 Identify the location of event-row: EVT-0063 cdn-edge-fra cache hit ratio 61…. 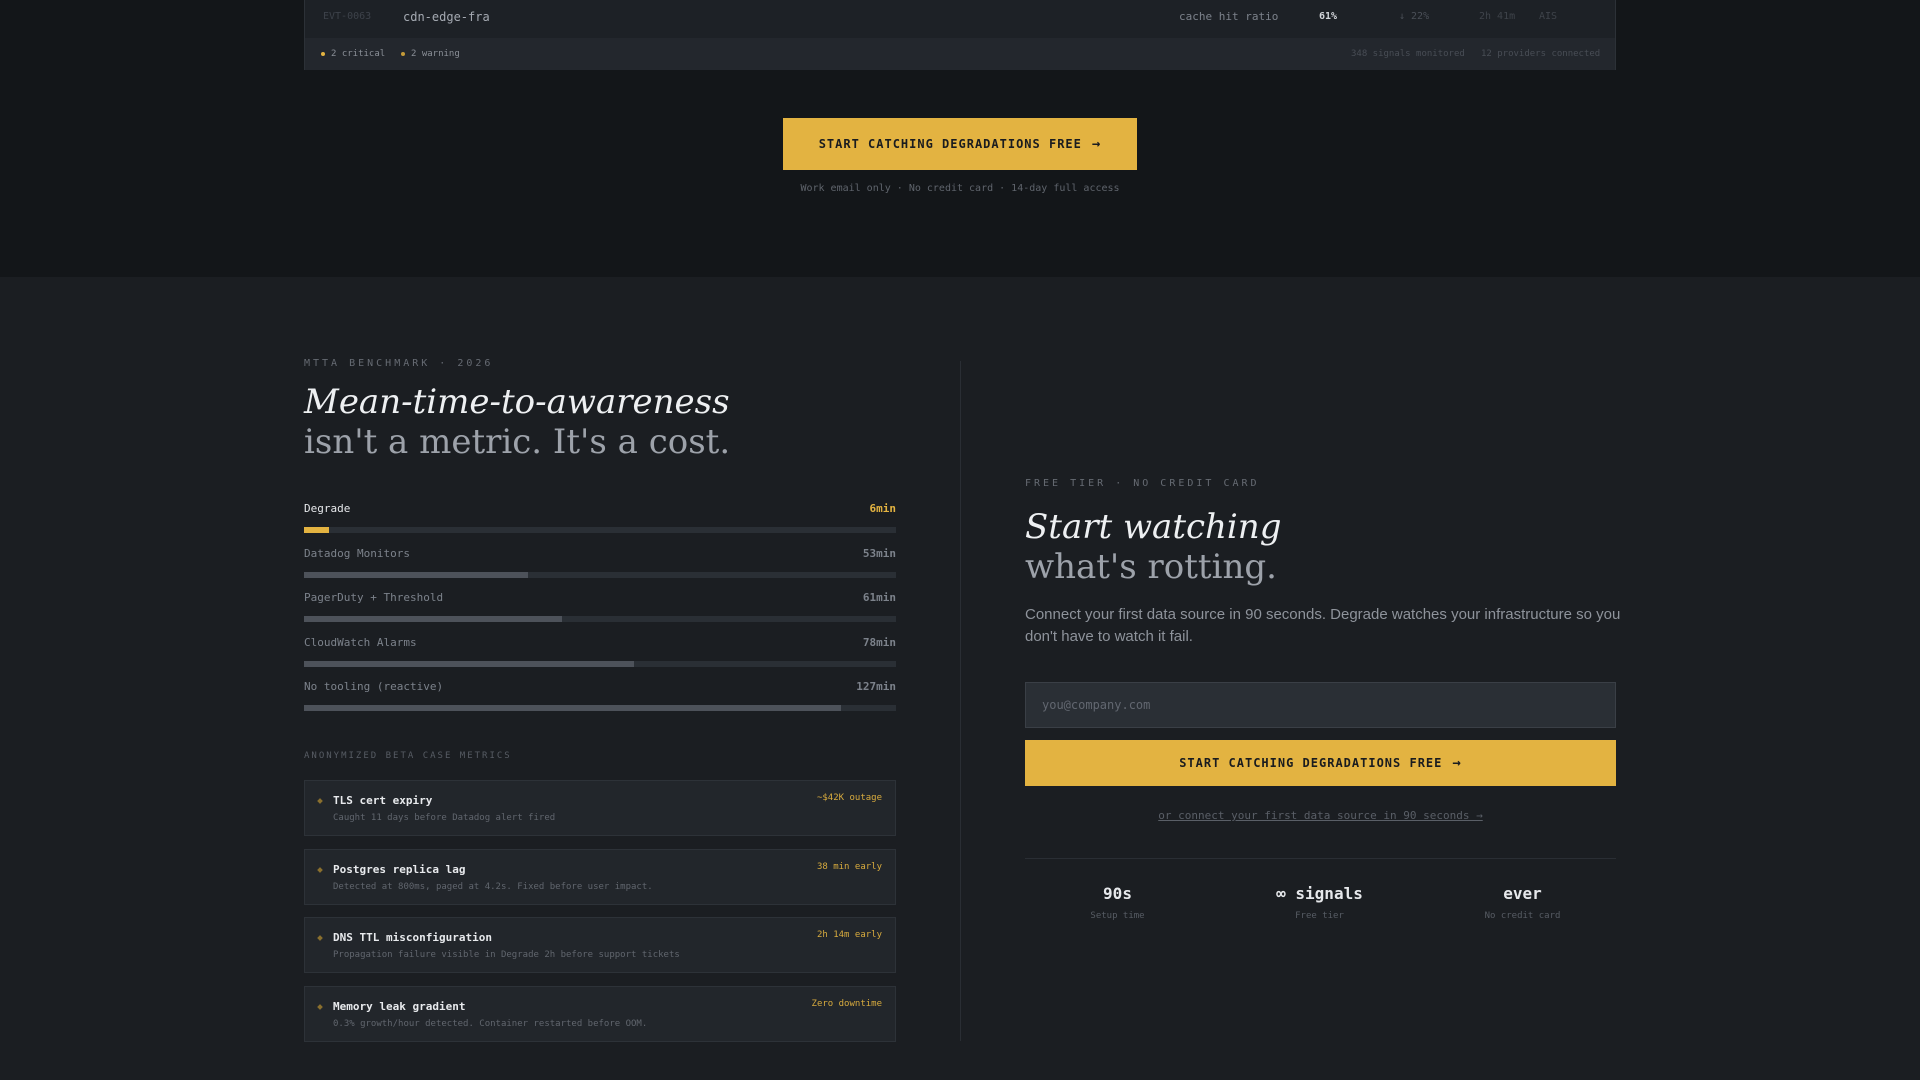
(960, 18).